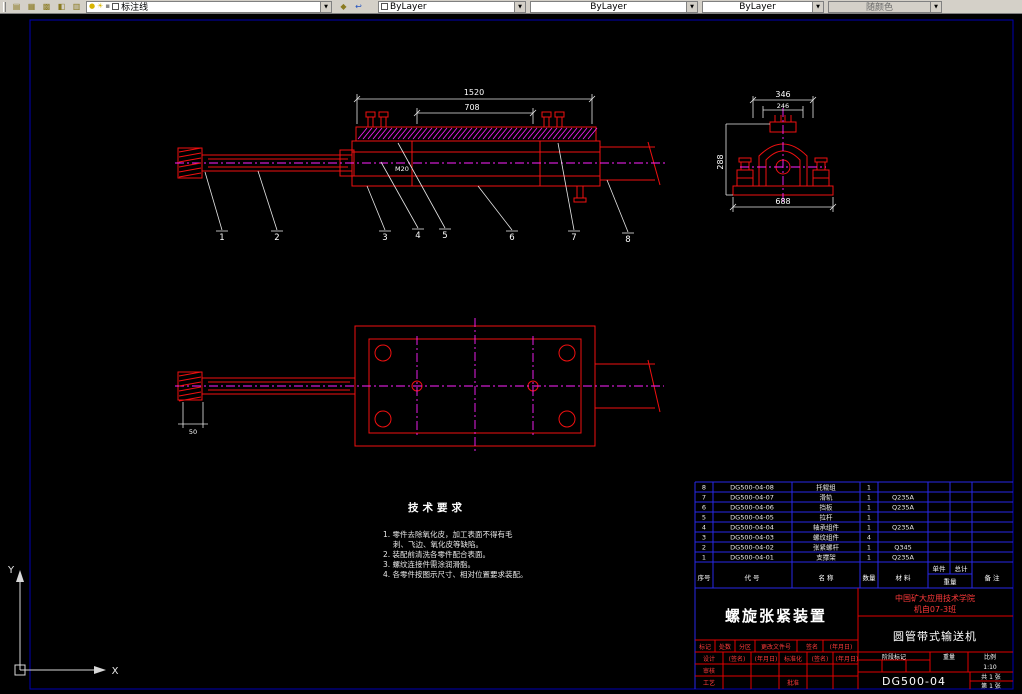 Image resolution: width=1022 pixels, height=694 pixels. What do you see at coordinates (627, 240) in the screenshot?
I see `part-callout: 8` at bounding box center [627, 240].